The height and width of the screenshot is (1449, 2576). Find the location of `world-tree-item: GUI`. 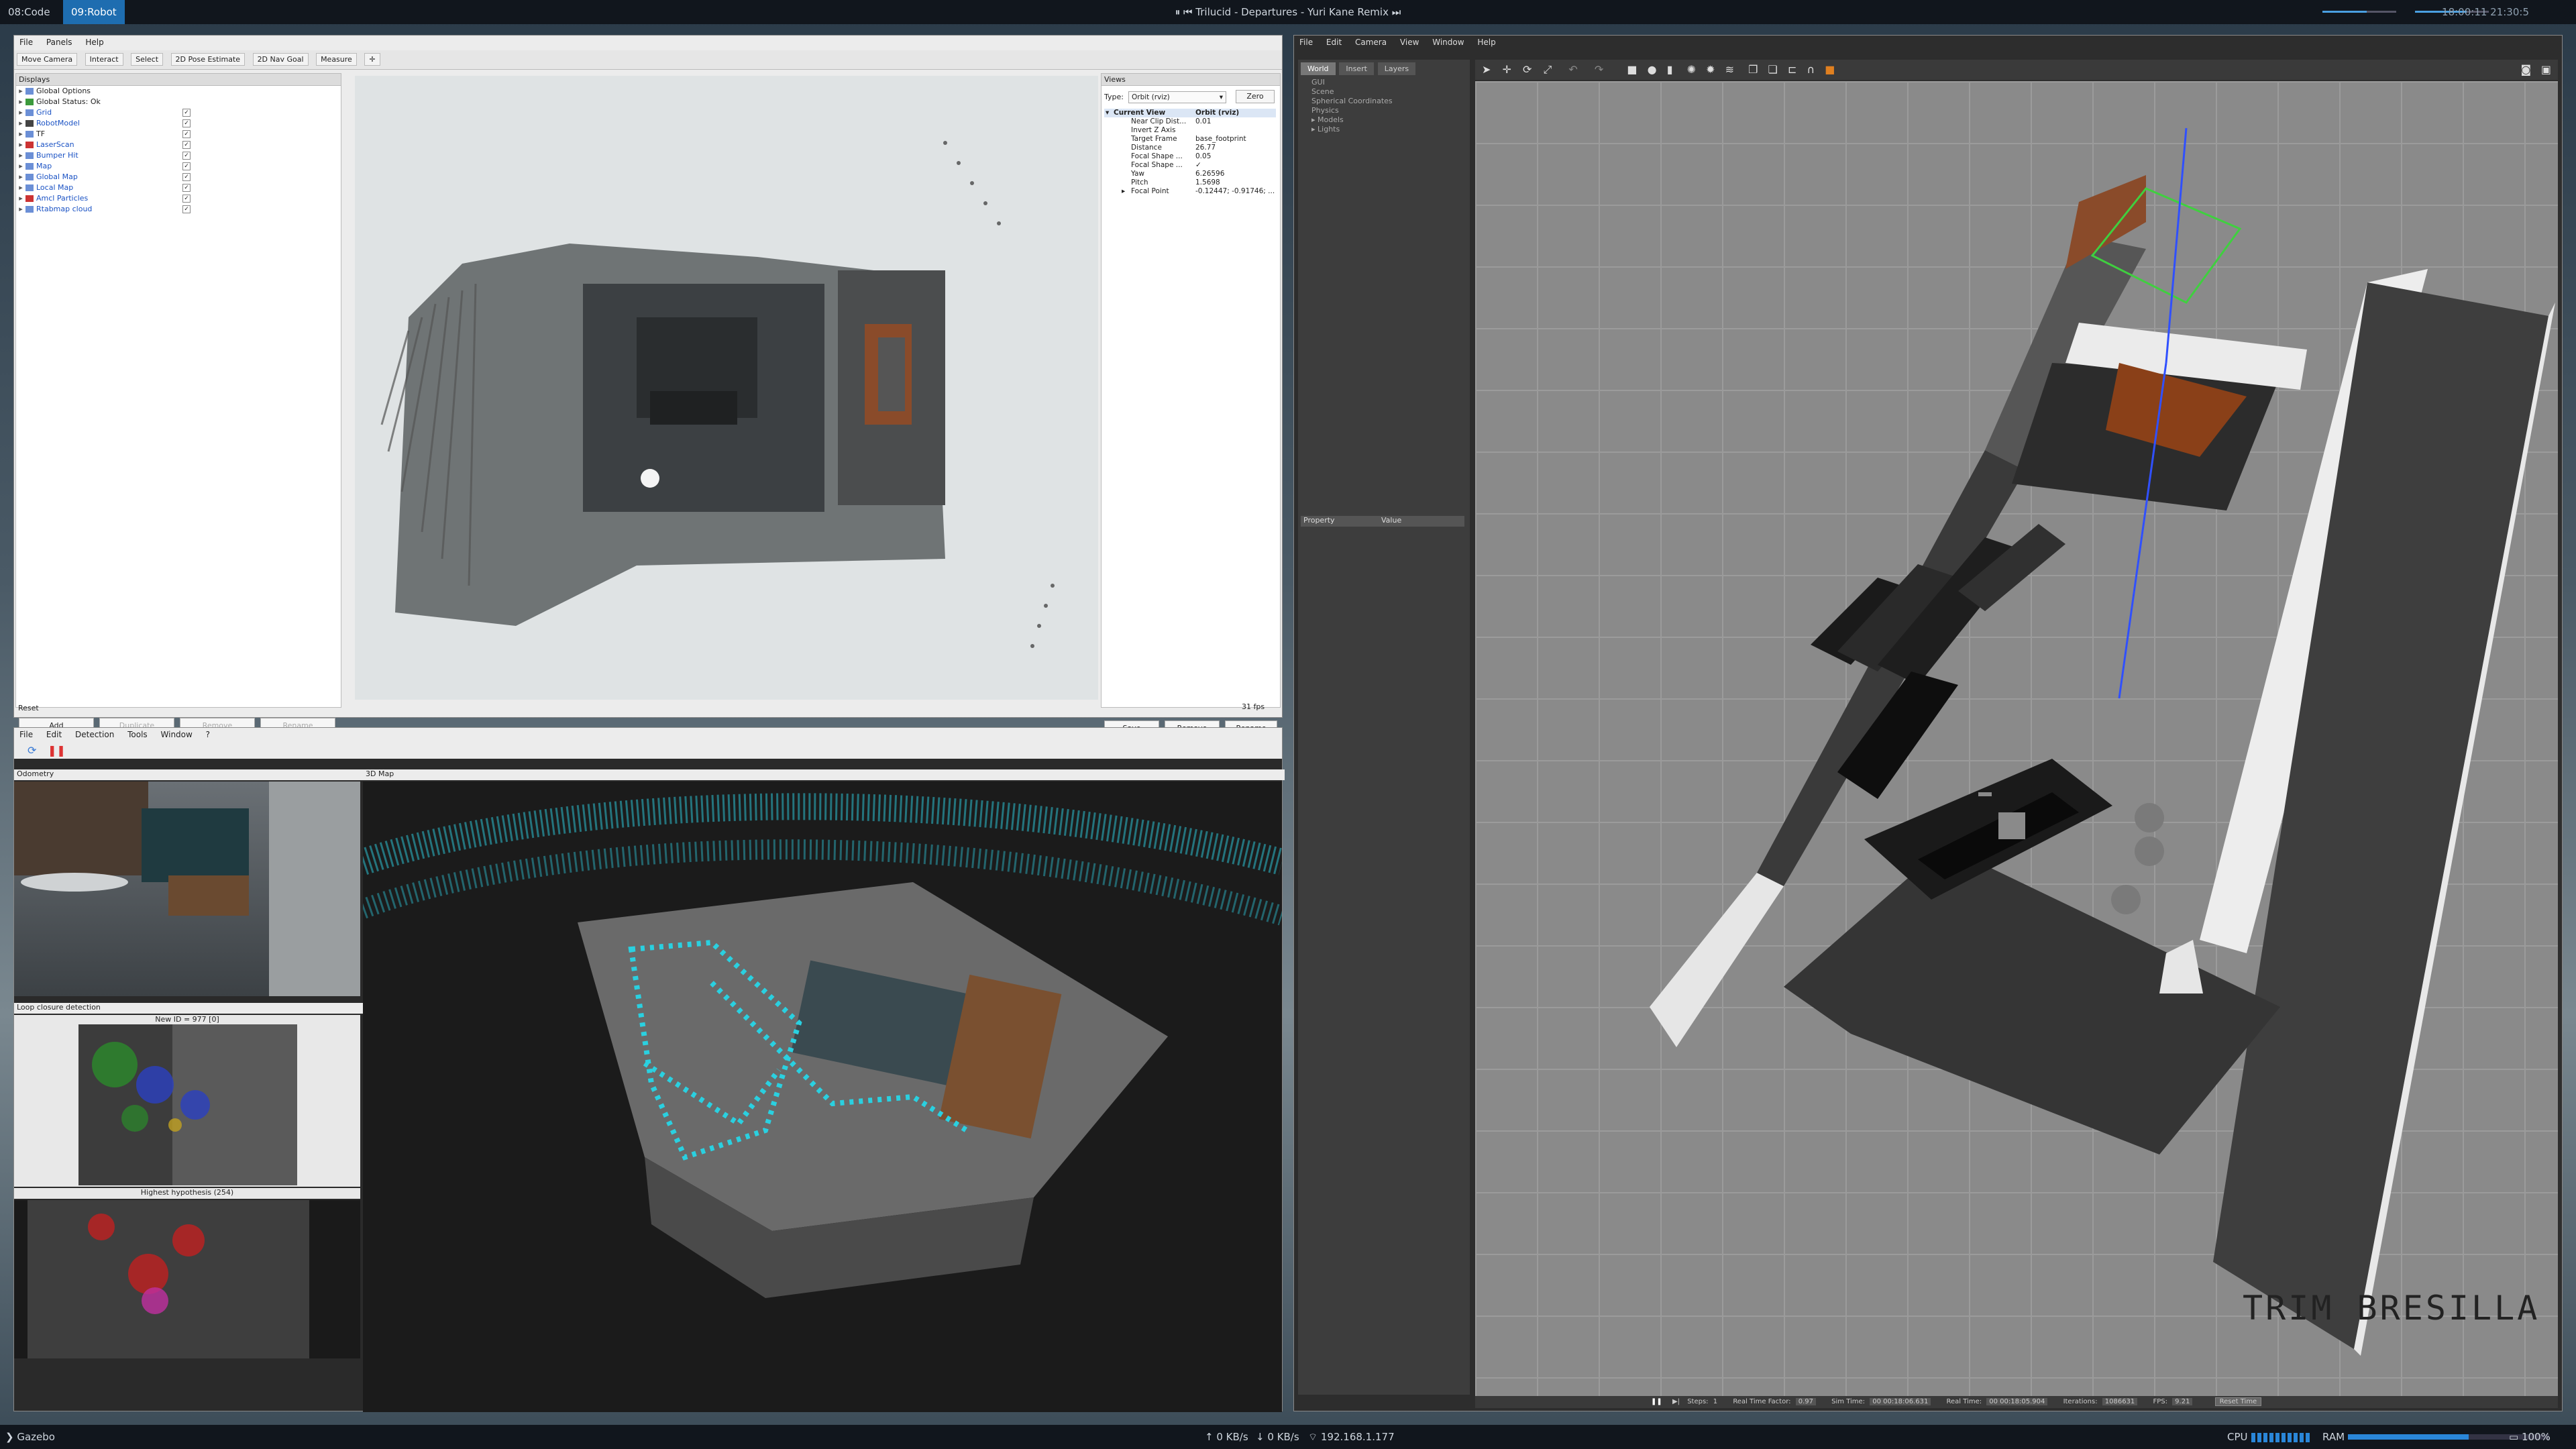

world-tree-item: GUI is located at coordinates (1390, 82).